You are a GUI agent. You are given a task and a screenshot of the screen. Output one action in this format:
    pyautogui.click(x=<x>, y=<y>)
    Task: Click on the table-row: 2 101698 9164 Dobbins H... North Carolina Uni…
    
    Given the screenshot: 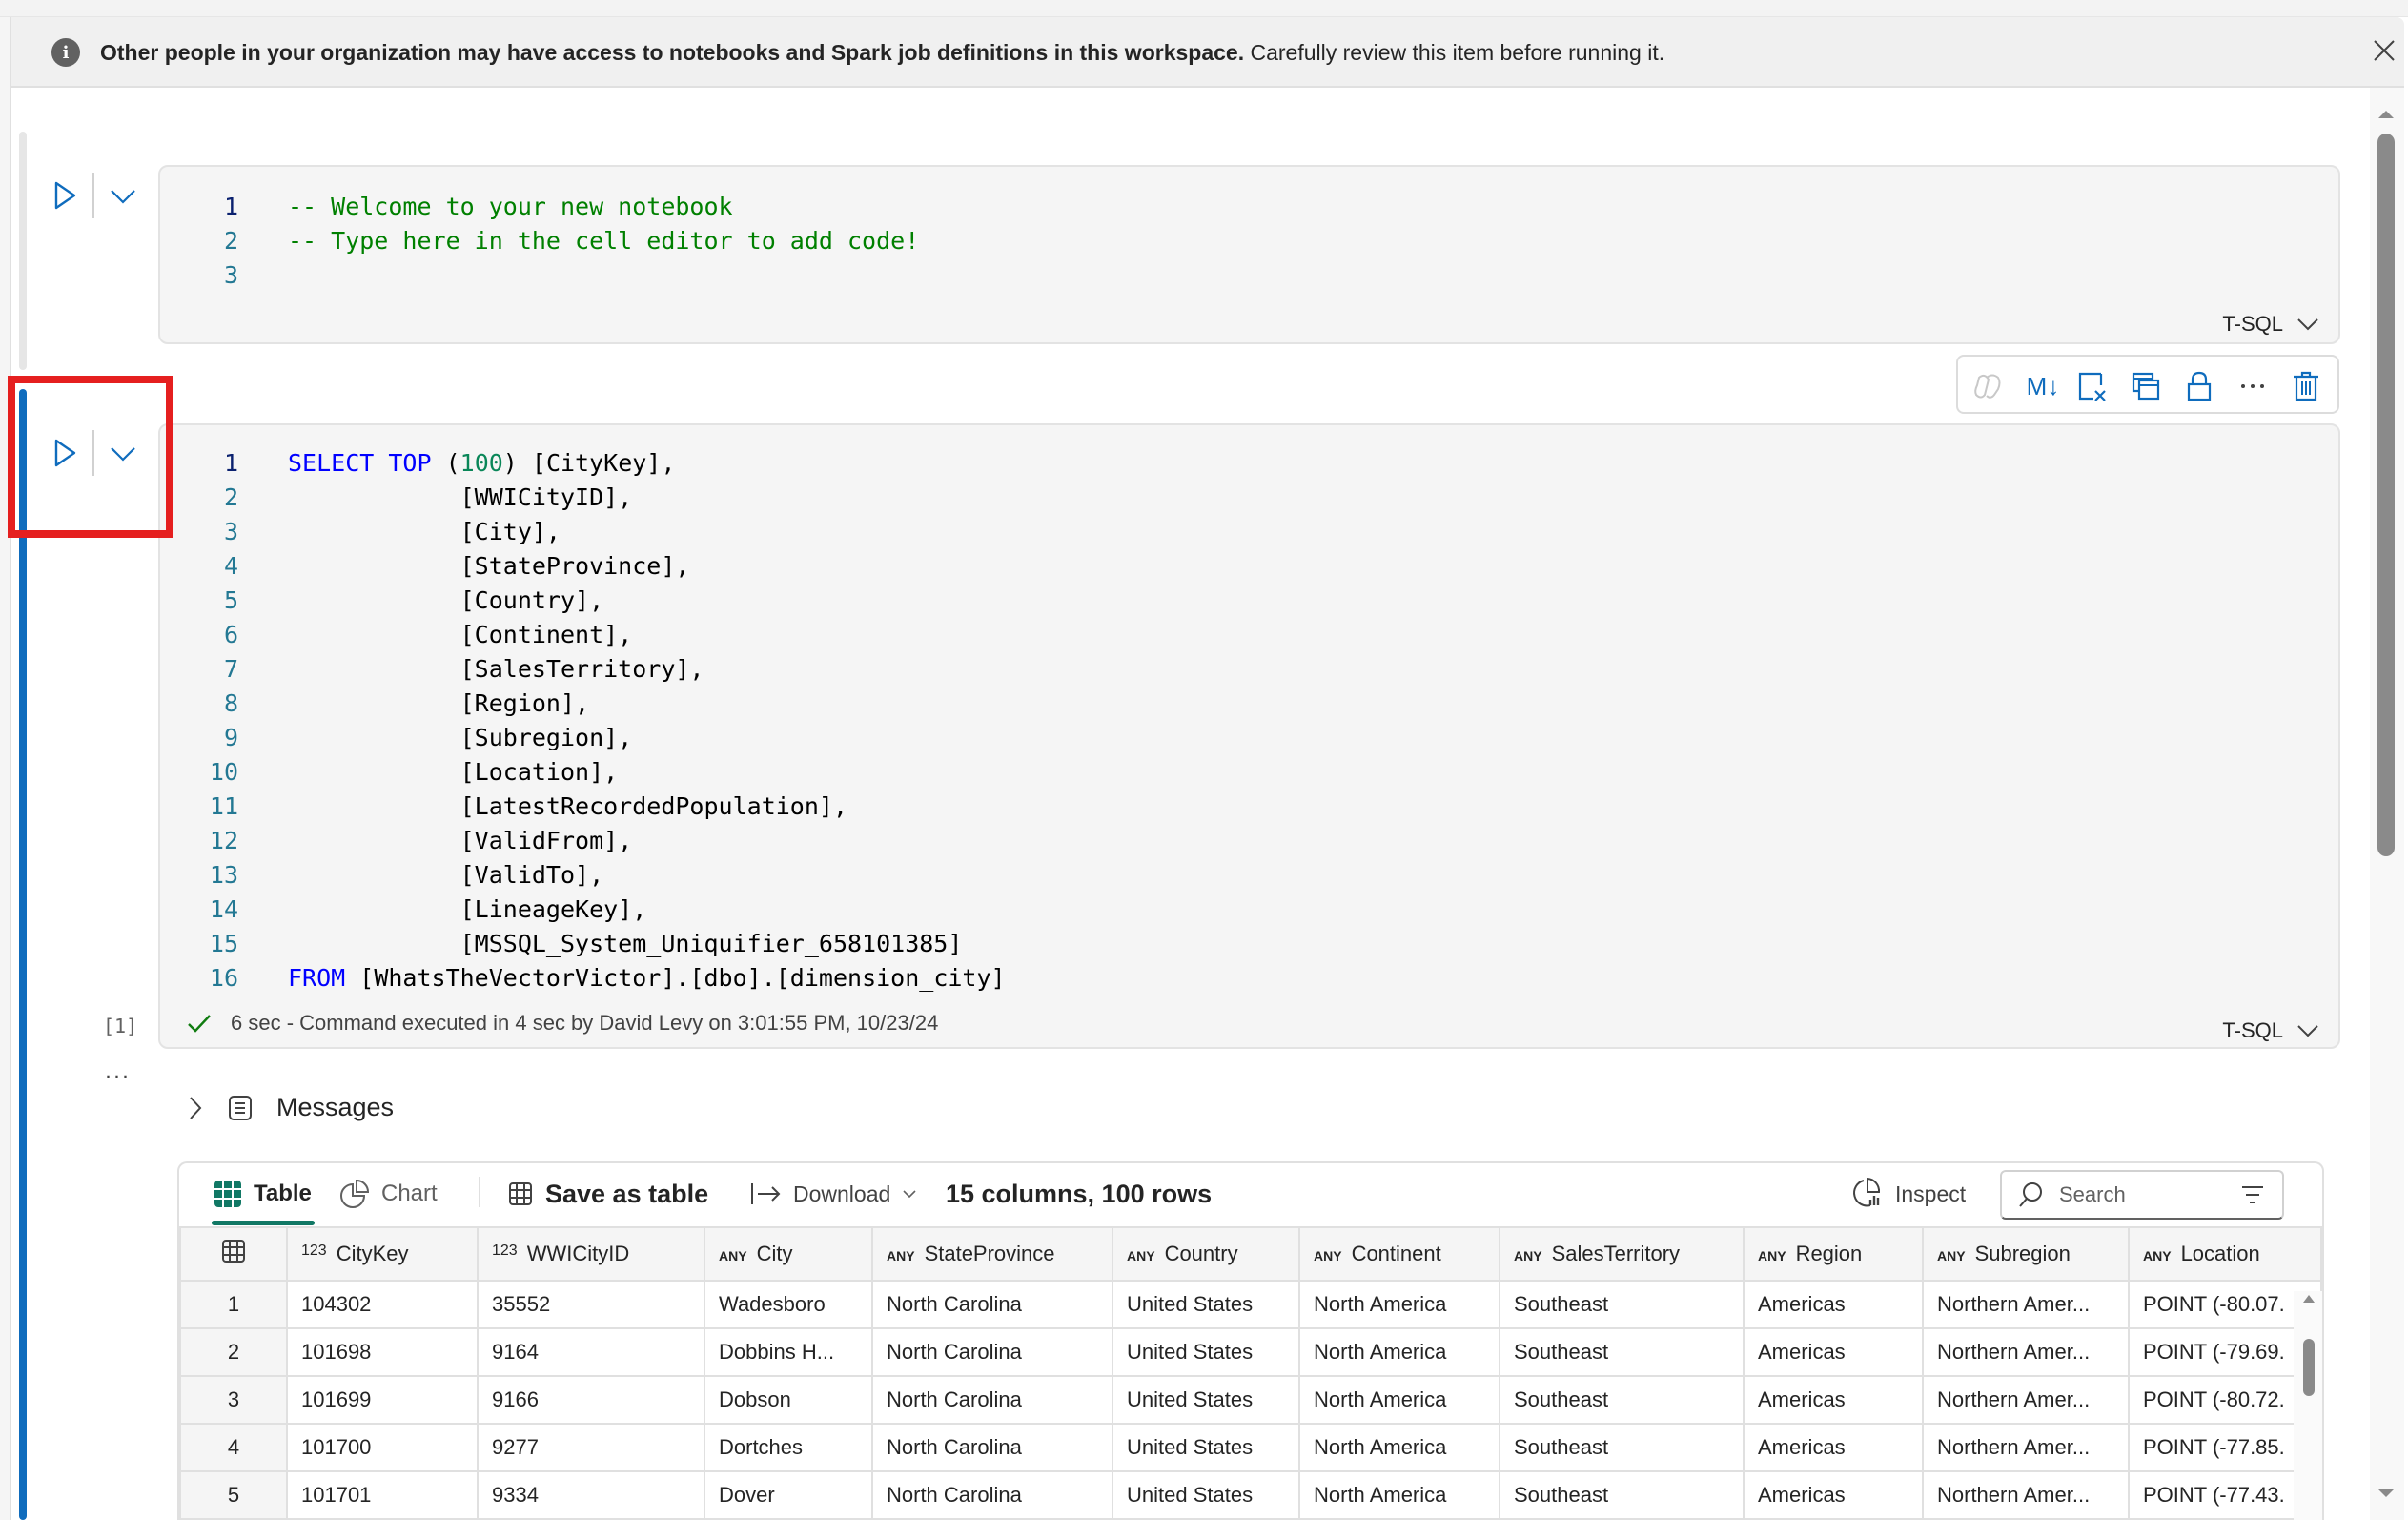 What is the action you would take?
    pyautogui.click(x=1250, y=1352)
    